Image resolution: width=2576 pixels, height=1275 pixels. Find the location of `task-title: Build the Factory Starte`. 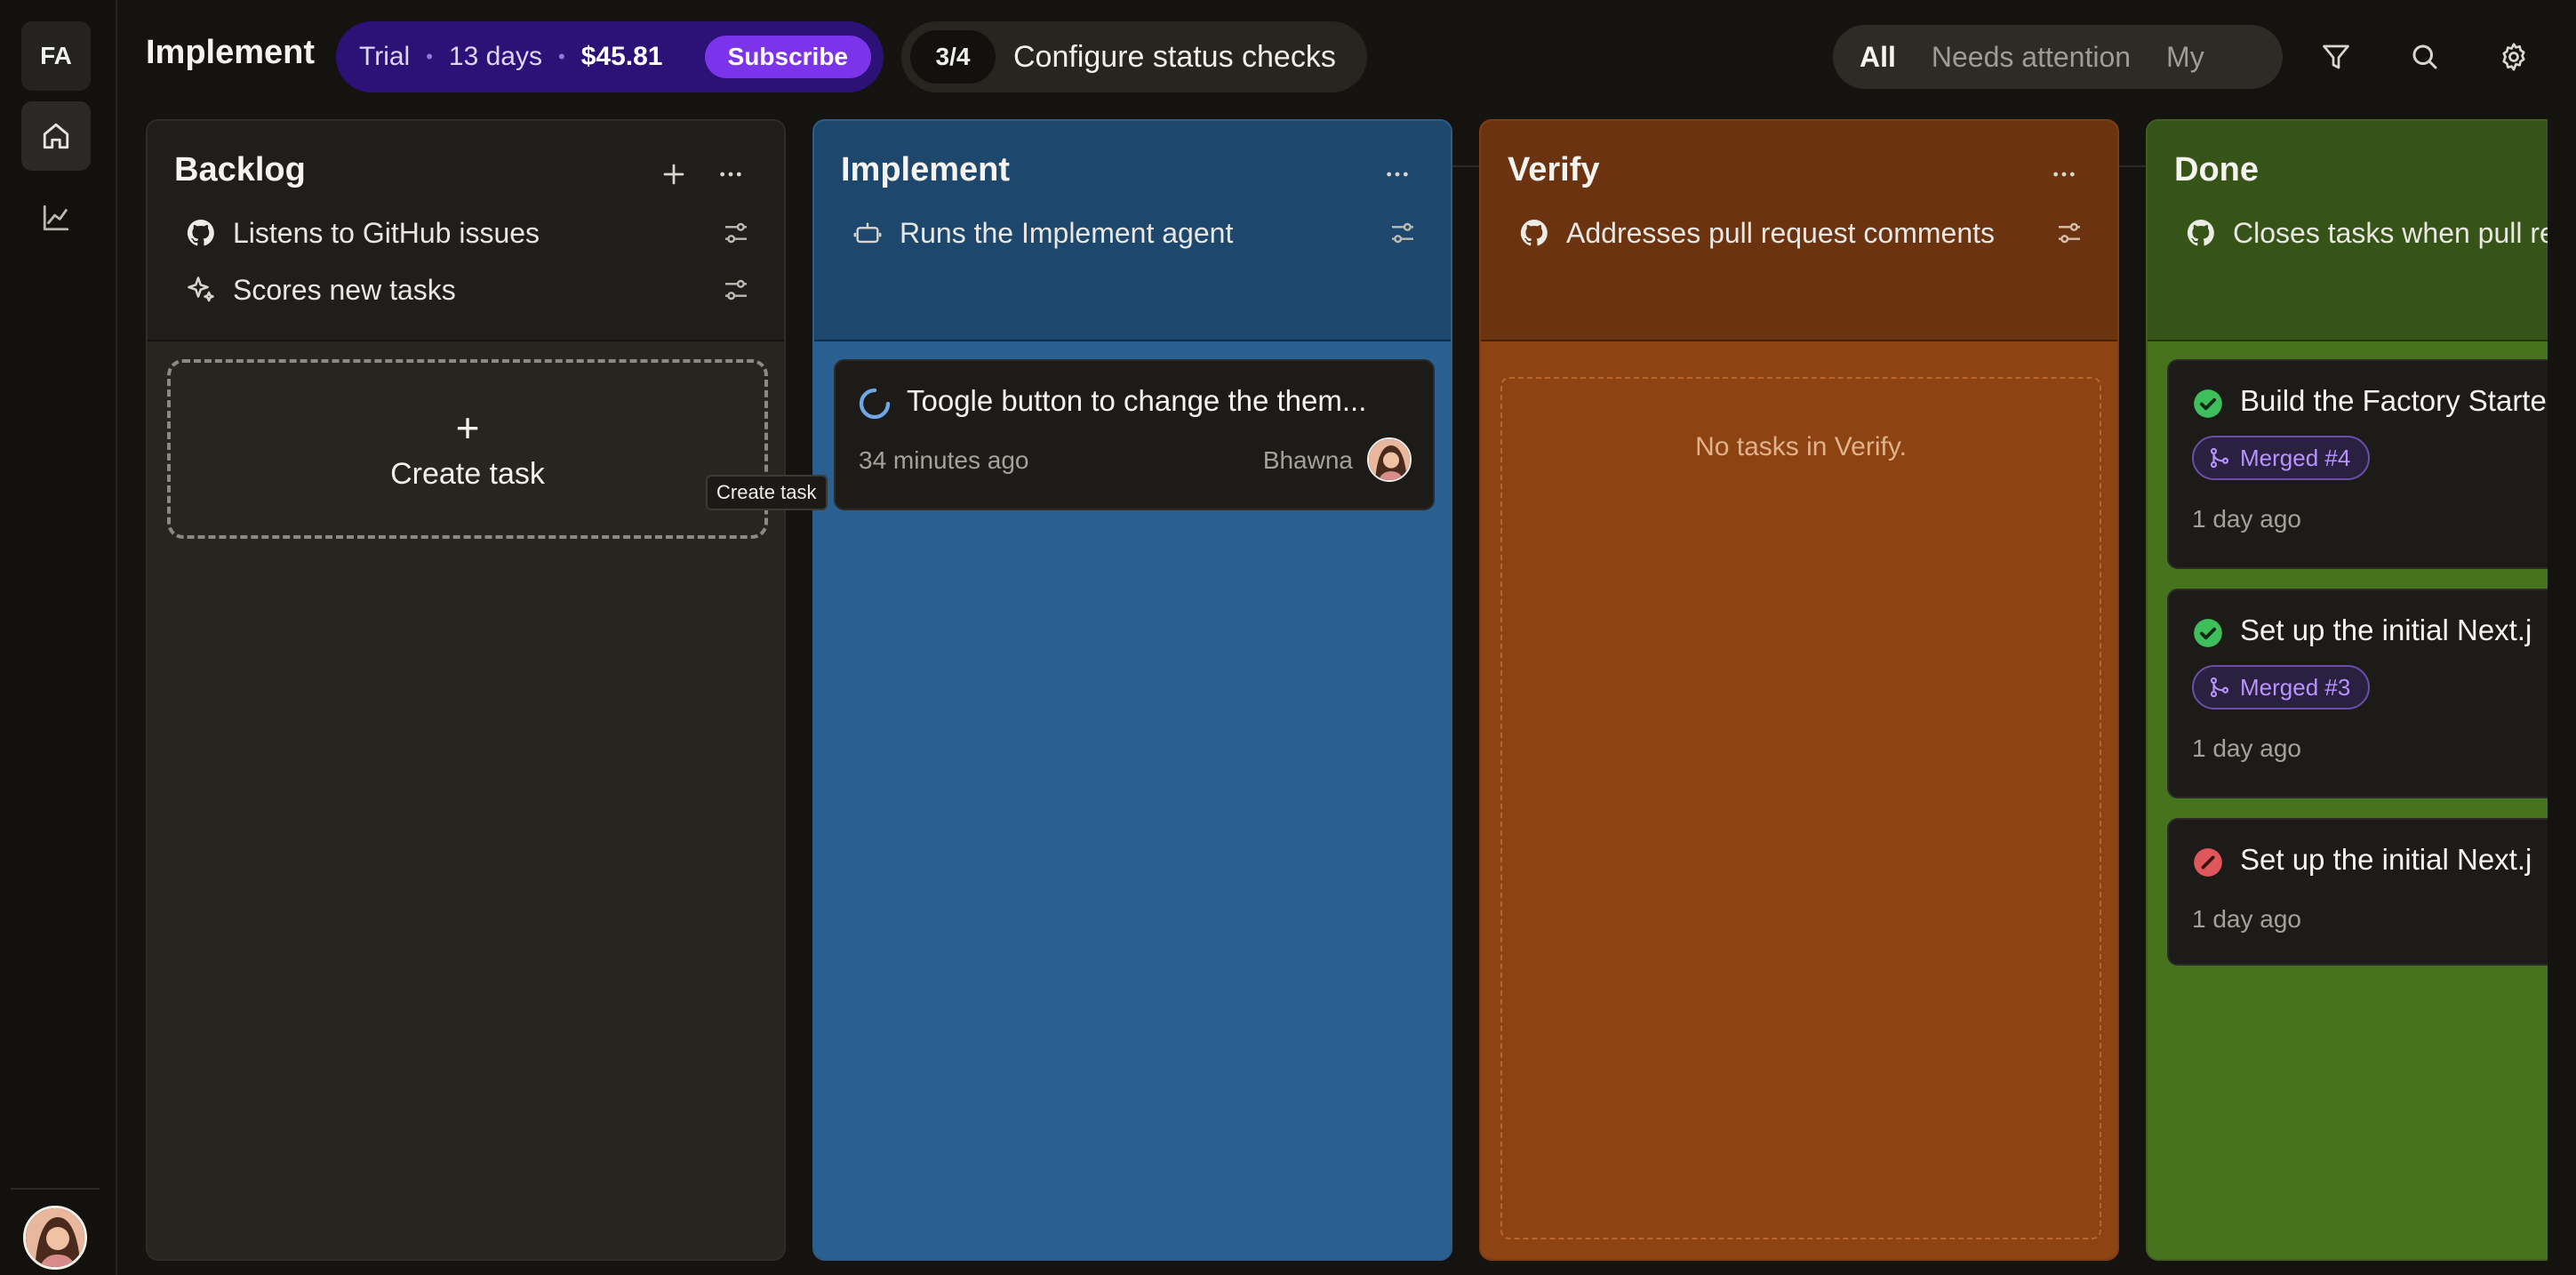

task-title: Build the Factory Starte is located at coordinates (2393, 400).